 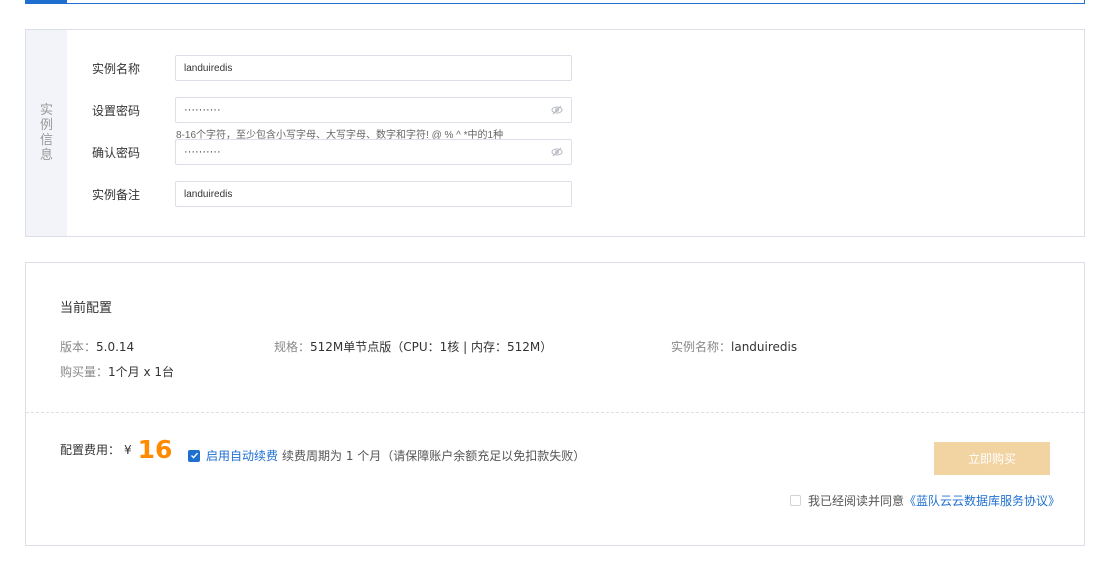 What do you see at coordinates (116, 194) in the screenshot?
I see `remark-label: 实例备注` at bounding box center [116, 194].